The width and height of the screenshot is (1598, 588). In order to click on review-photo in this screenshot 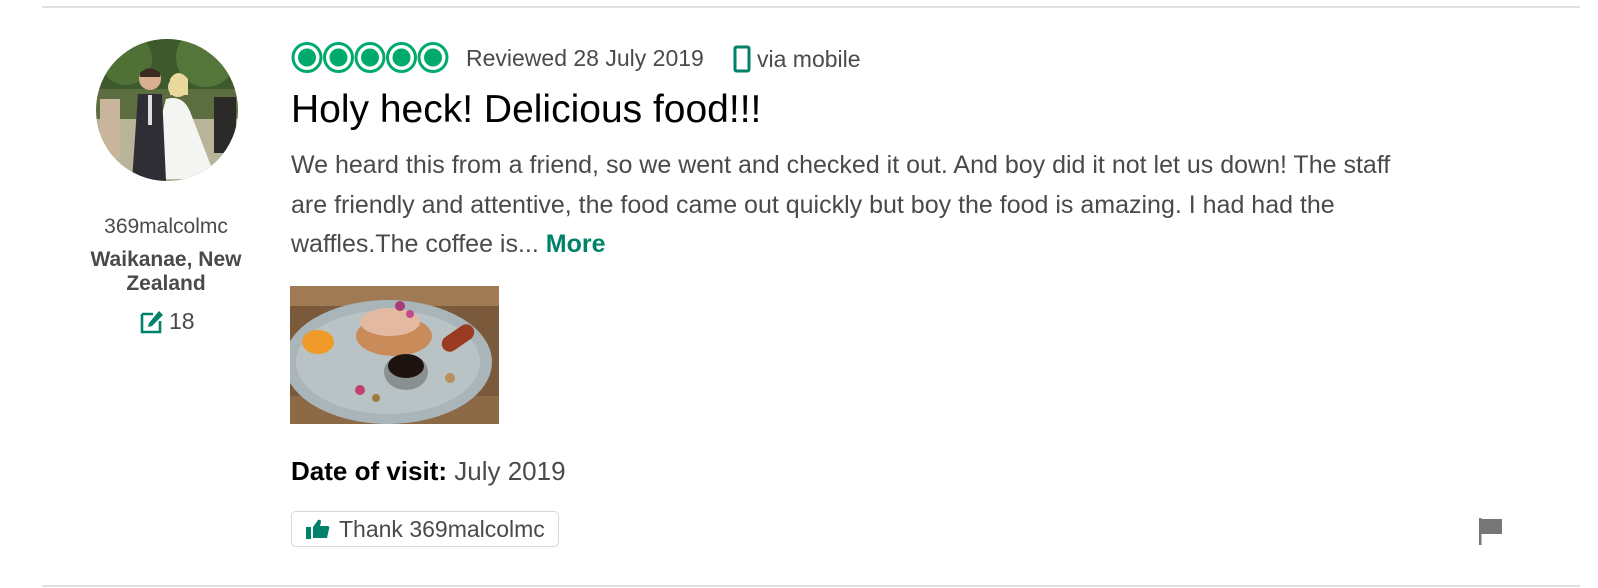, I will do `click(394, 355)`.